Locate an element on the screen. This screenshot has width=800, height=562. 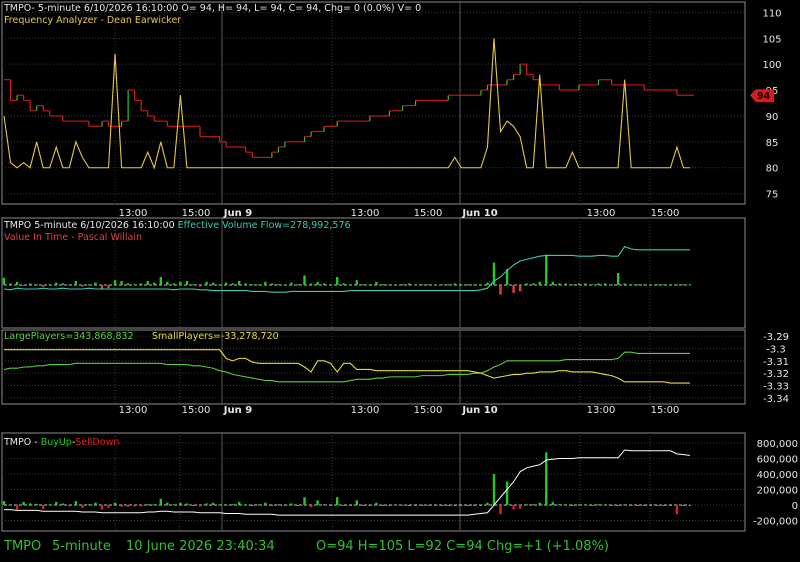
panel3-small-players: SmallPlayers=-33,278,720 is located at coordinates (215, 336).